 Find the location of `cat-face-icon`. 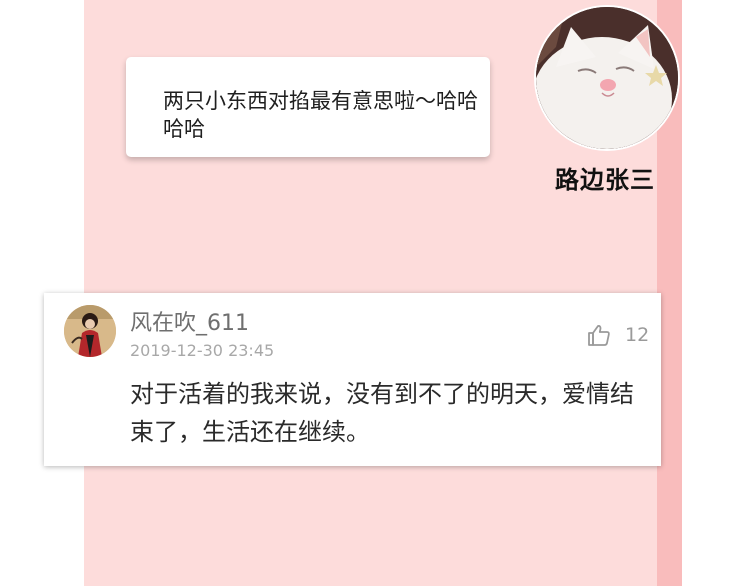

cat-face-icon is located at coordinates (607, 78).